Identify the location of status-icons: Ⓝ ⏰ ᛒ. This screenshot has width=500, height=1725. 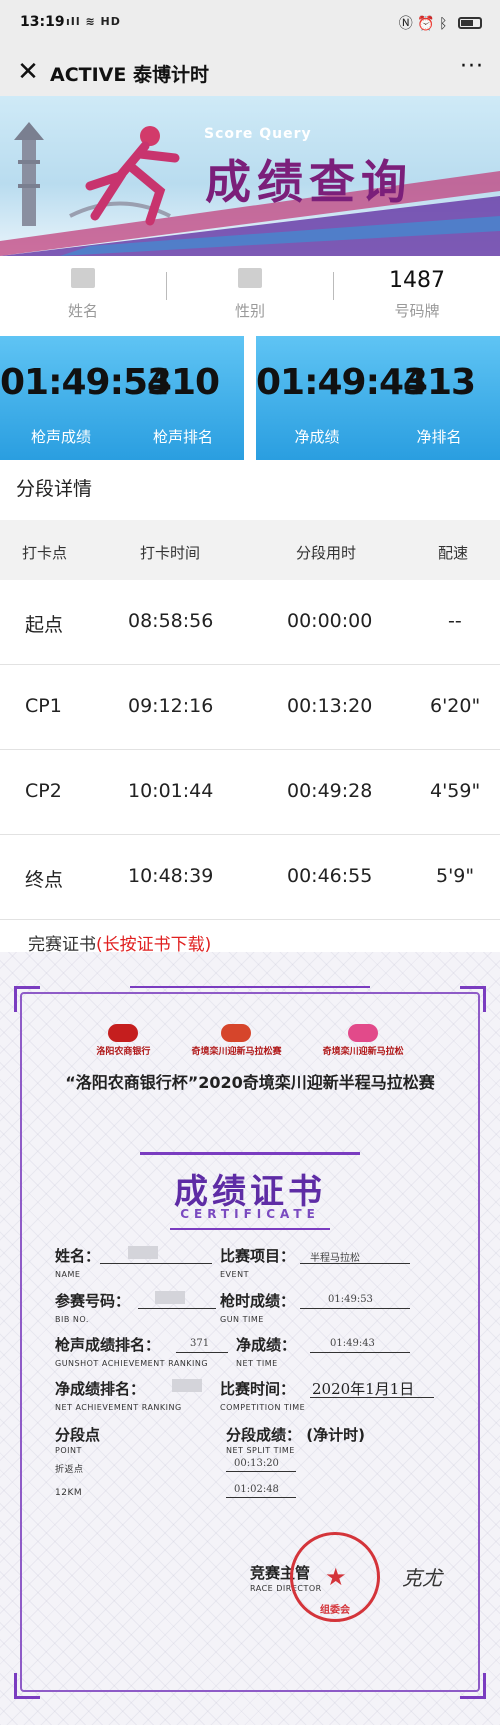
(440, 23).